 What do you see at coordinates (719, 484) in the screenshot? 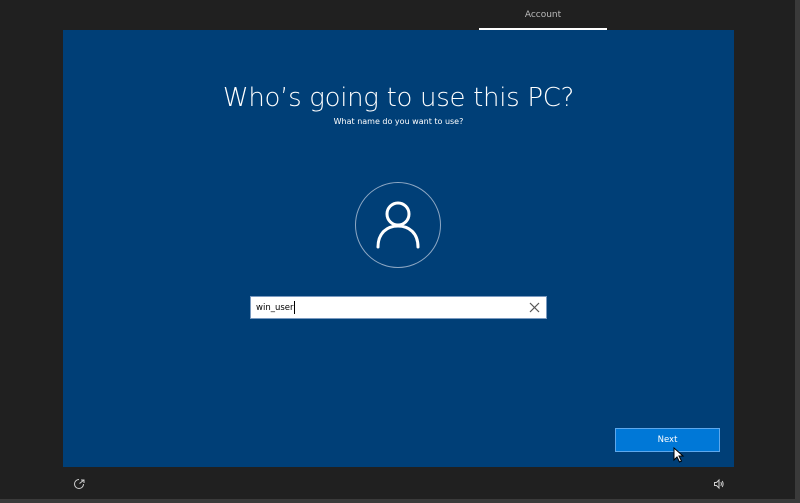
I see `volume-icon` at bounding box center [719, 484].